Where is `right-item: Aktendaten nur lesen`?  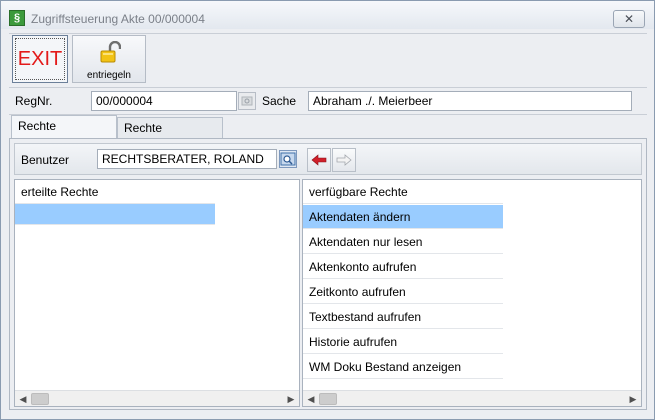
right-item: Aktendaten nur lesen is located at coordinates (403, 242).